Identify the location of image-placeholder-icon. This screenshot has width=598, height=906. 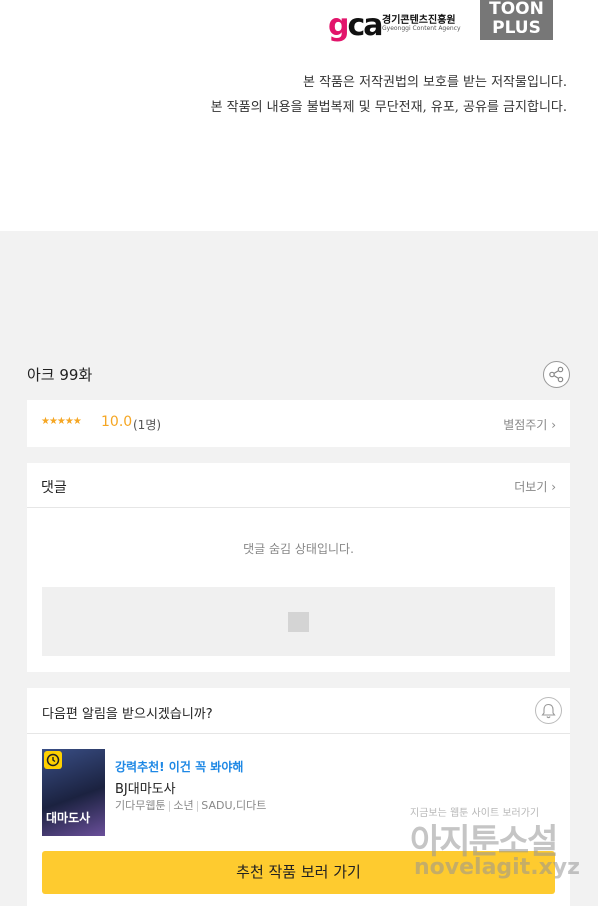
(298, 622).